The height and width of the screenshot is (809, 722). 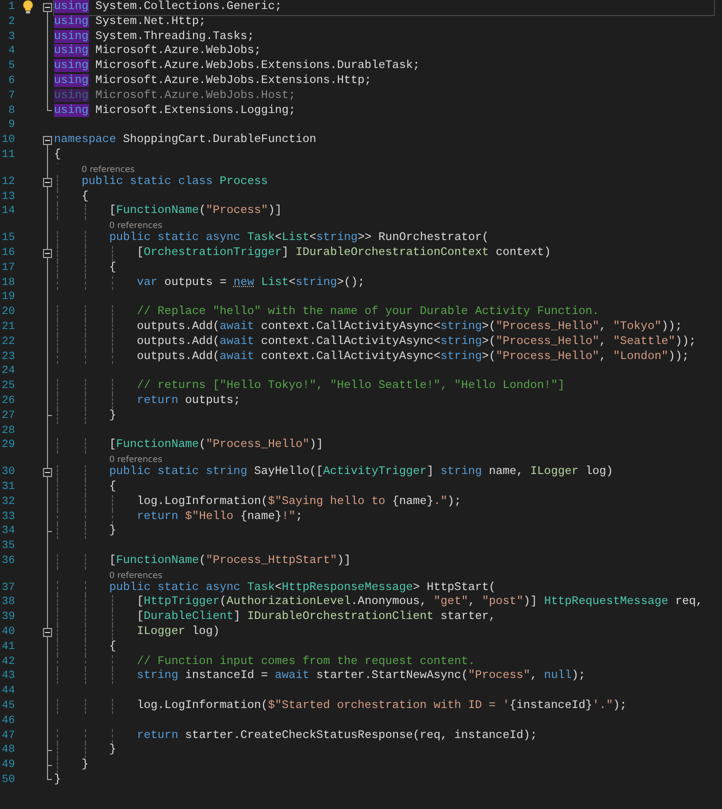 What do you see at coordinates (11, 66) in the screenshot?
I see `line-number: 5` at bounding box center [11, 66].